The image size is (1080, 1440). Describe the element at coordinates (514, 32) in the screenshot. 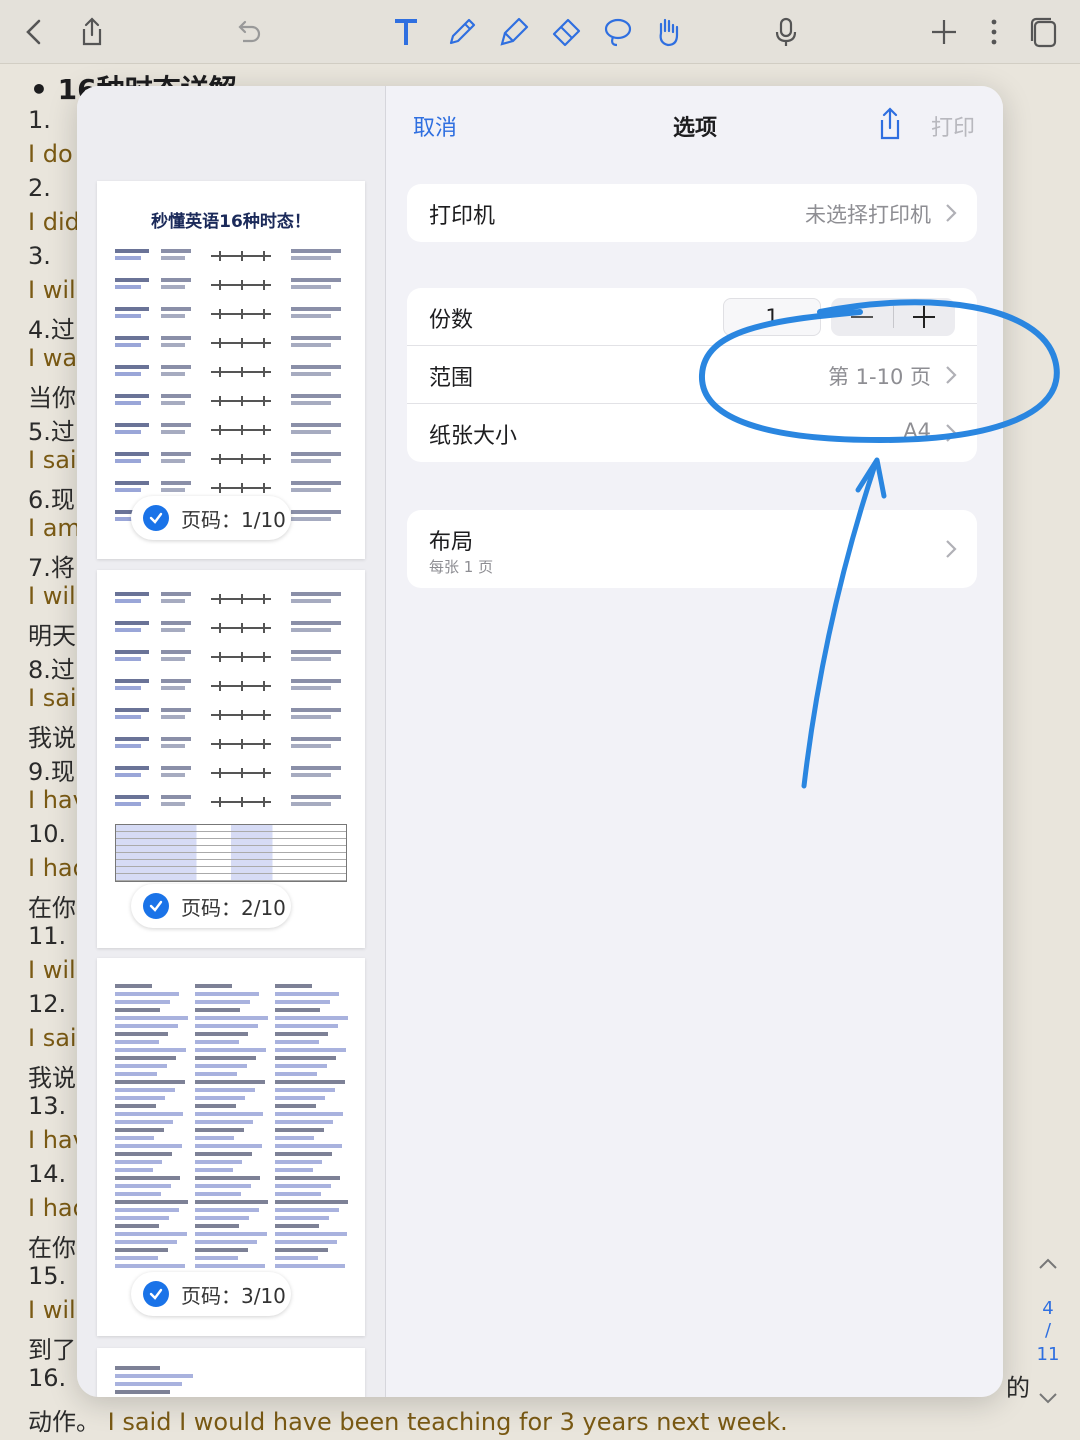

I see `highlighter-icon` at that location.